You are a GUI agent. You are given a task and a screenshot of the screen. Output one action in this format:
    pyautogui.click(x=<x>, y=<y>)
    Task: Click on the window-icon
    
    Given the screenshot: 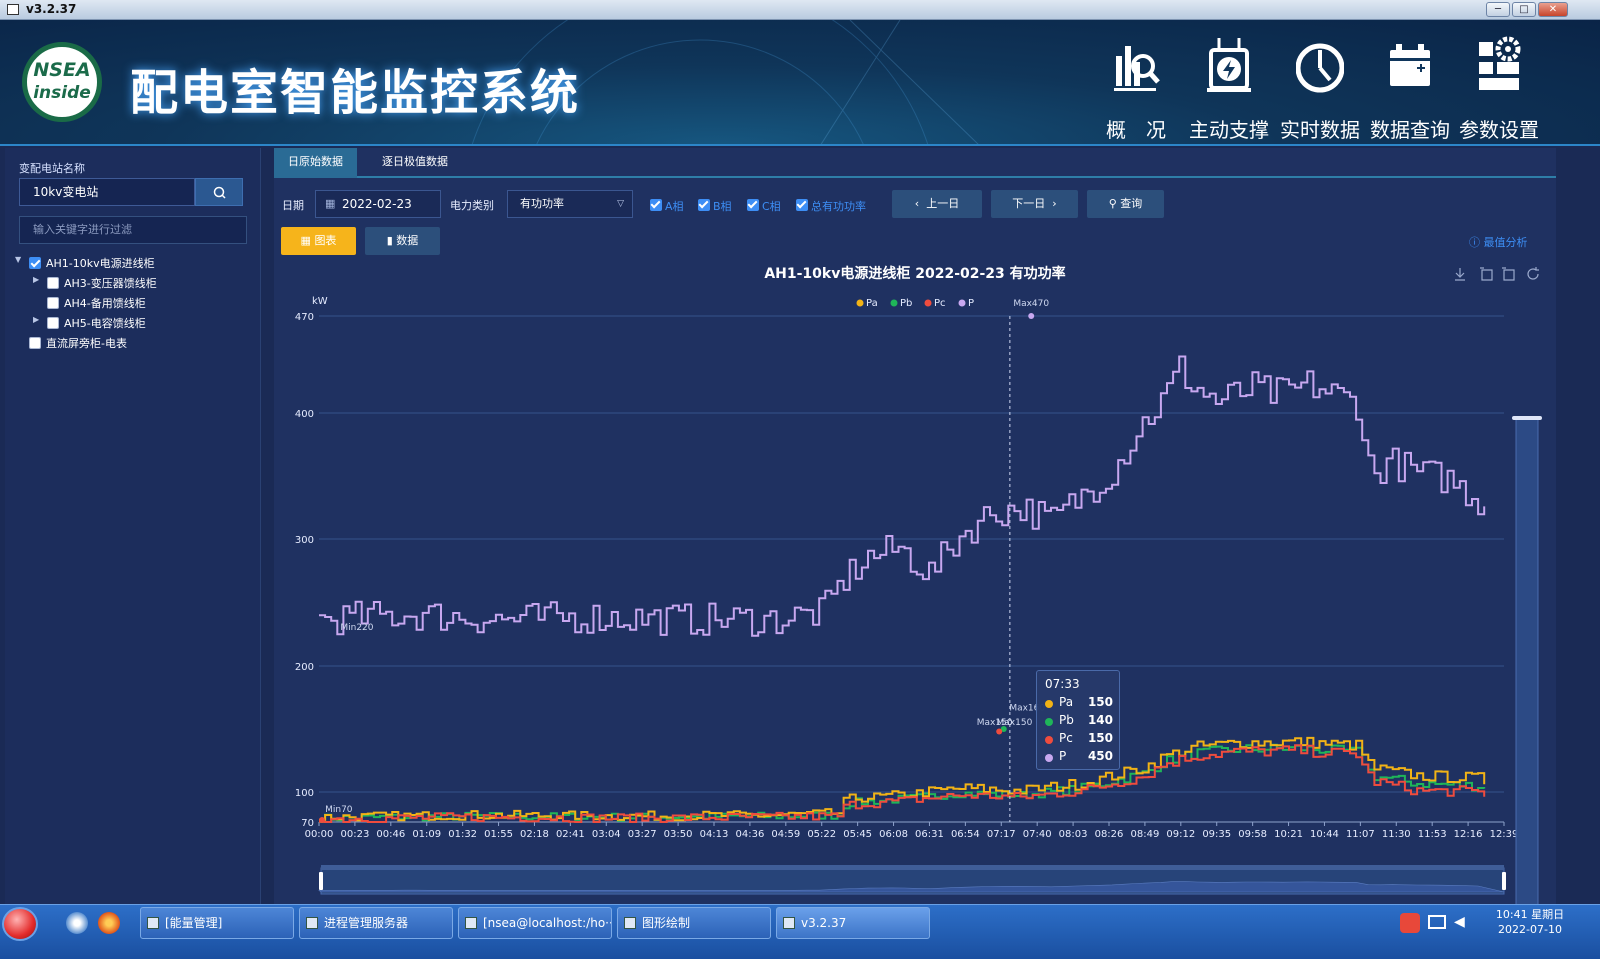 What is the action you would take?
    pyautogui.click(x=312, y=923)
    